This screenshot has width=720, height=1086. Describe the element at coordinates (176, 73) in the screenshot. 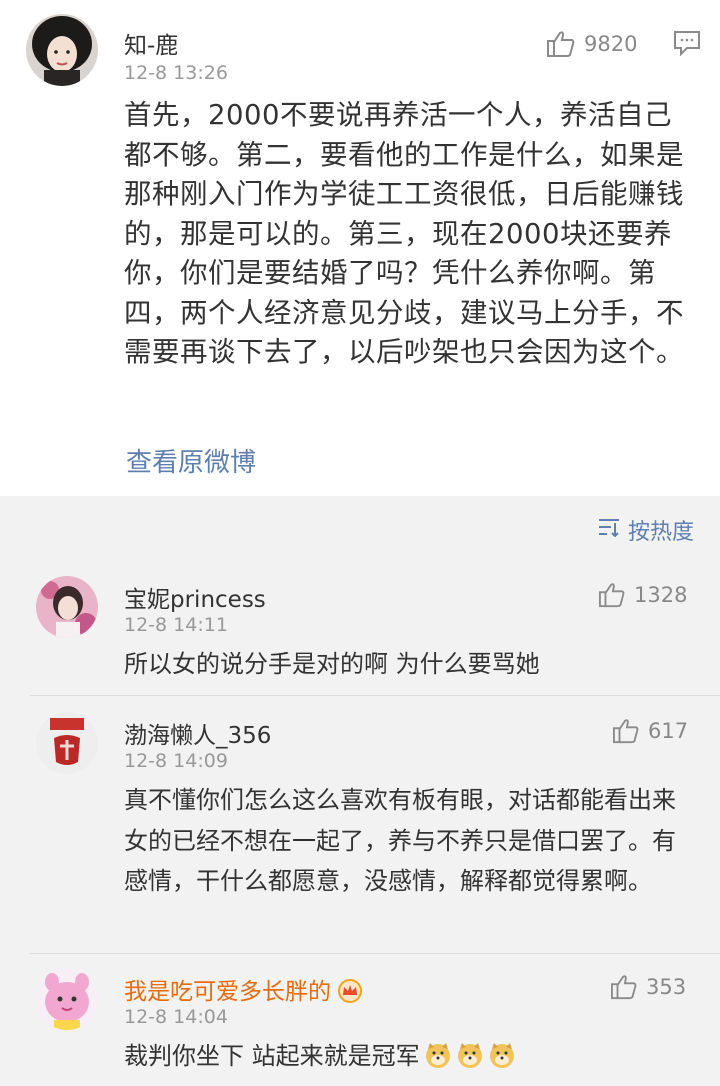

I see `comment-time: 12-8 13:26` at that location.